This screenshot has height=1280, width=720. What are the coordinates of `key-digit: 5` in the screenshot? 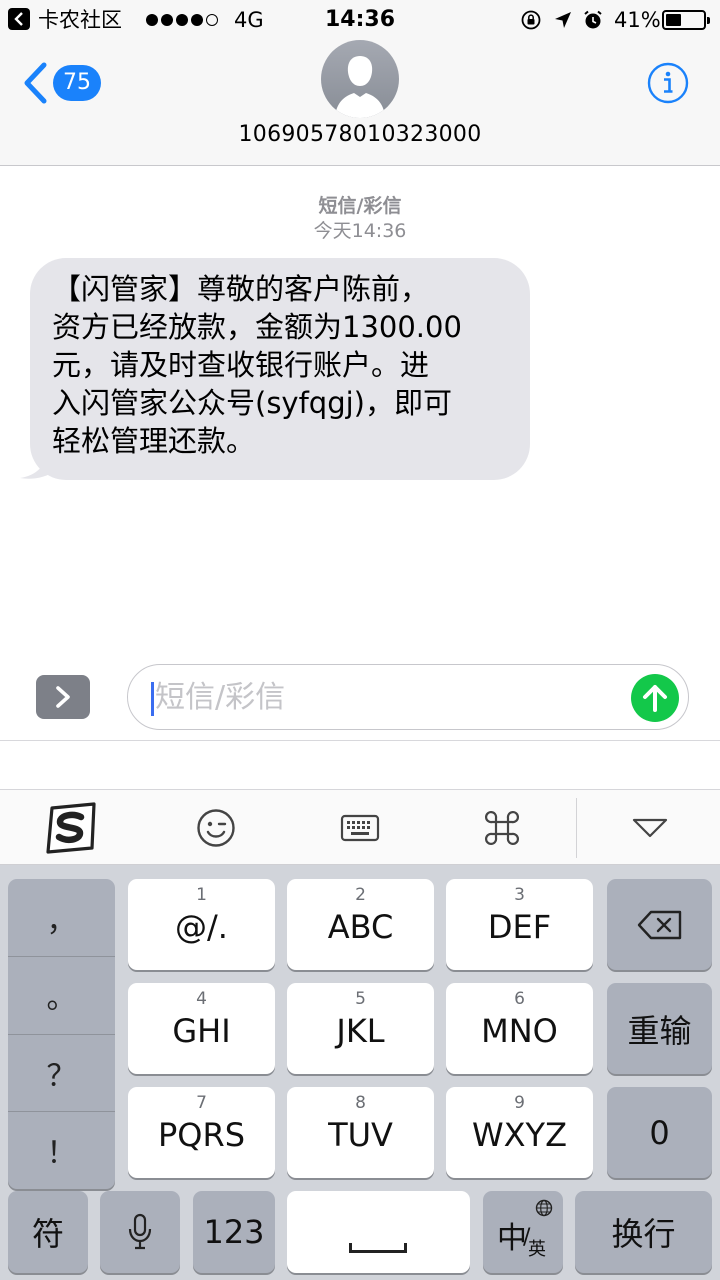 It's located at (360, 999).